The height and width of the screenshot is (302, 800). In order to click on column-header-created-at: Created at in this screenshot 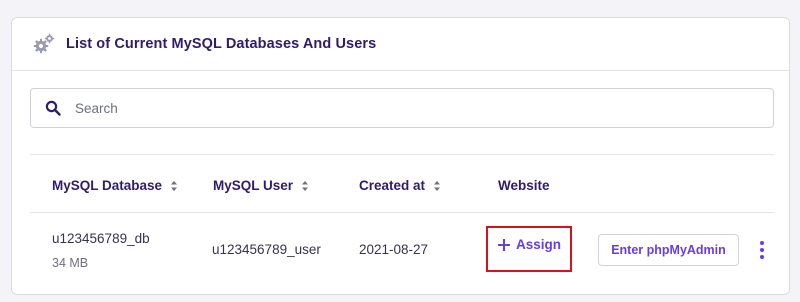, I will do `click(400, 185)`.